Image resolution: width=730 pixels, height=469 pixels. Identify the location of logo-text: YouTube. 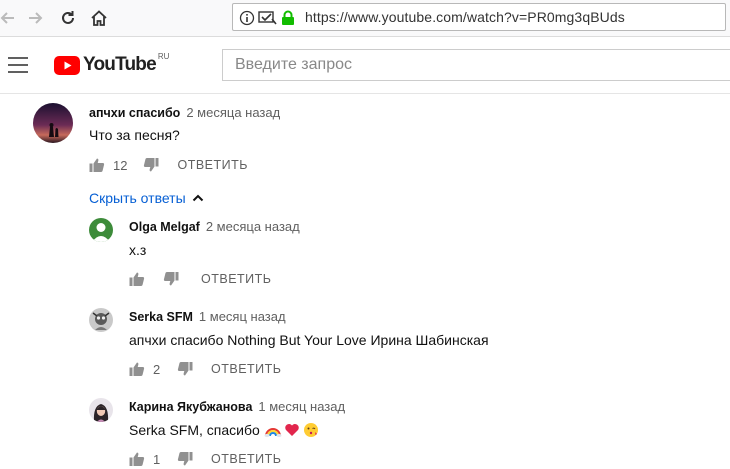
(120, 64).